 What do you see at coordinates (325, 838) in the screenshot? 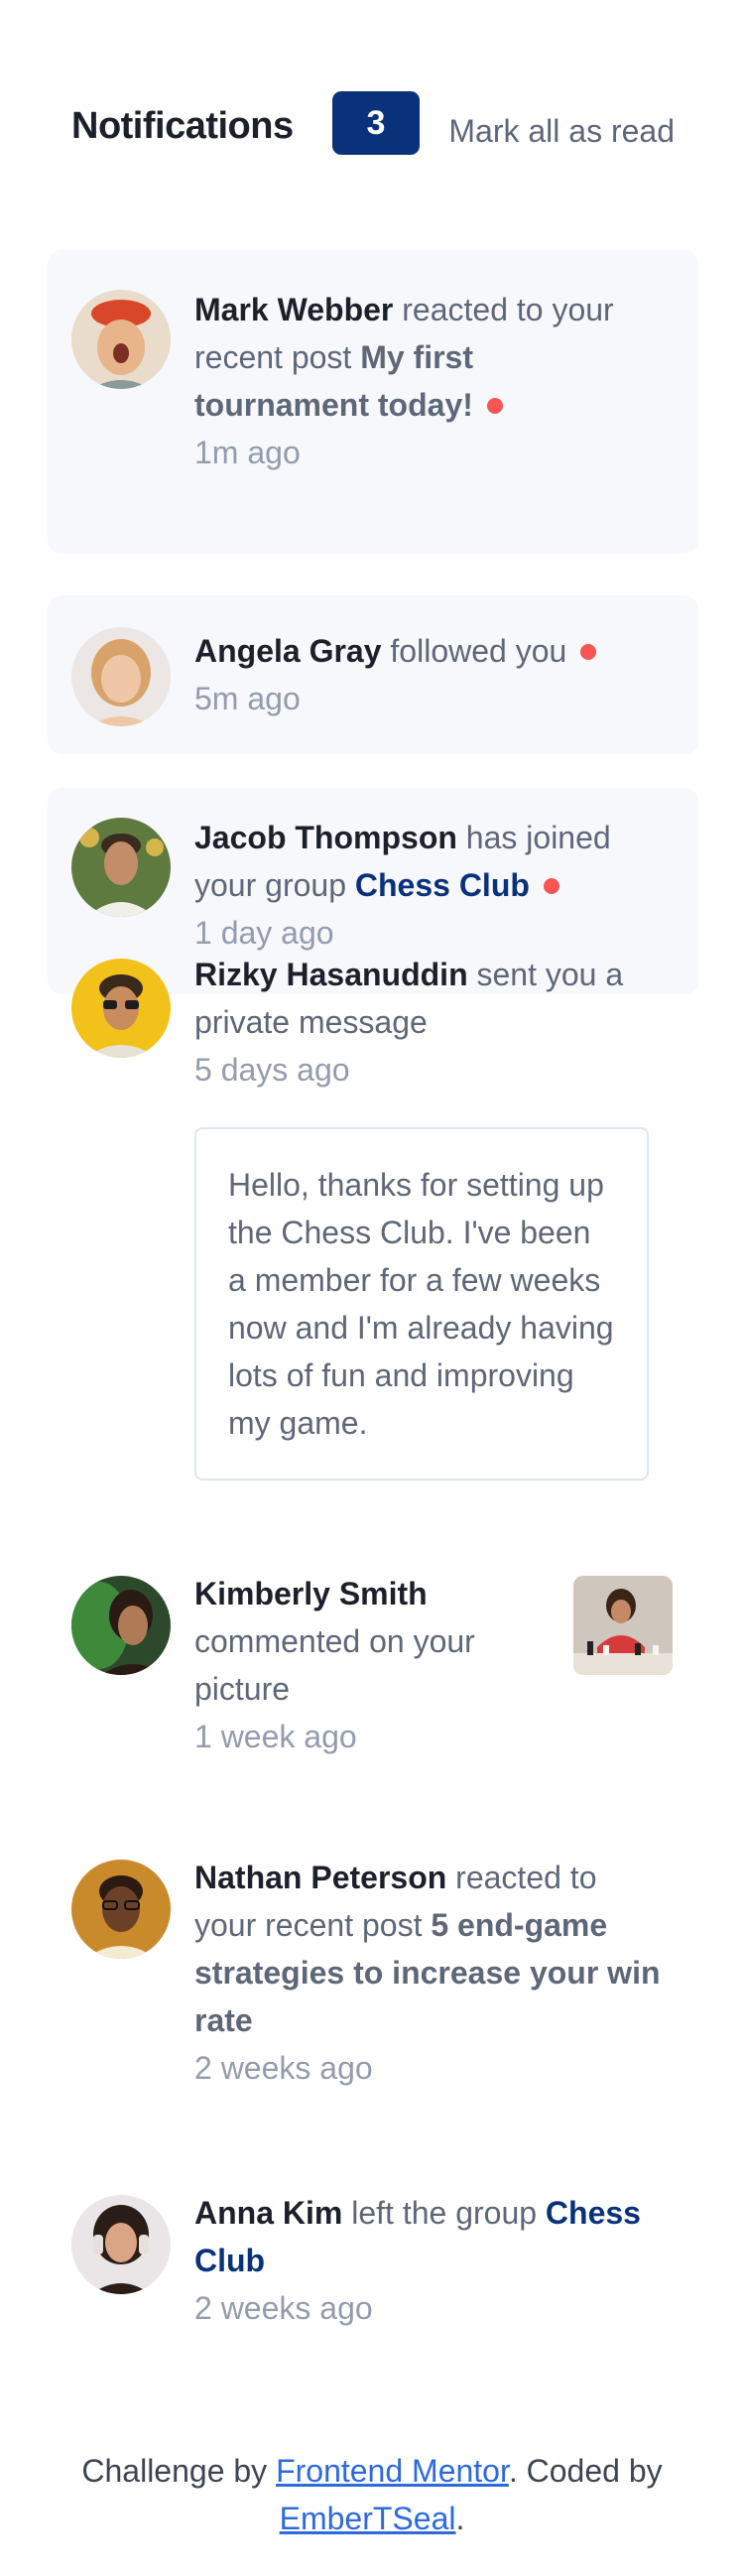
I see `actor-name: Jacob Thompson` at bounding box center [325, 838].